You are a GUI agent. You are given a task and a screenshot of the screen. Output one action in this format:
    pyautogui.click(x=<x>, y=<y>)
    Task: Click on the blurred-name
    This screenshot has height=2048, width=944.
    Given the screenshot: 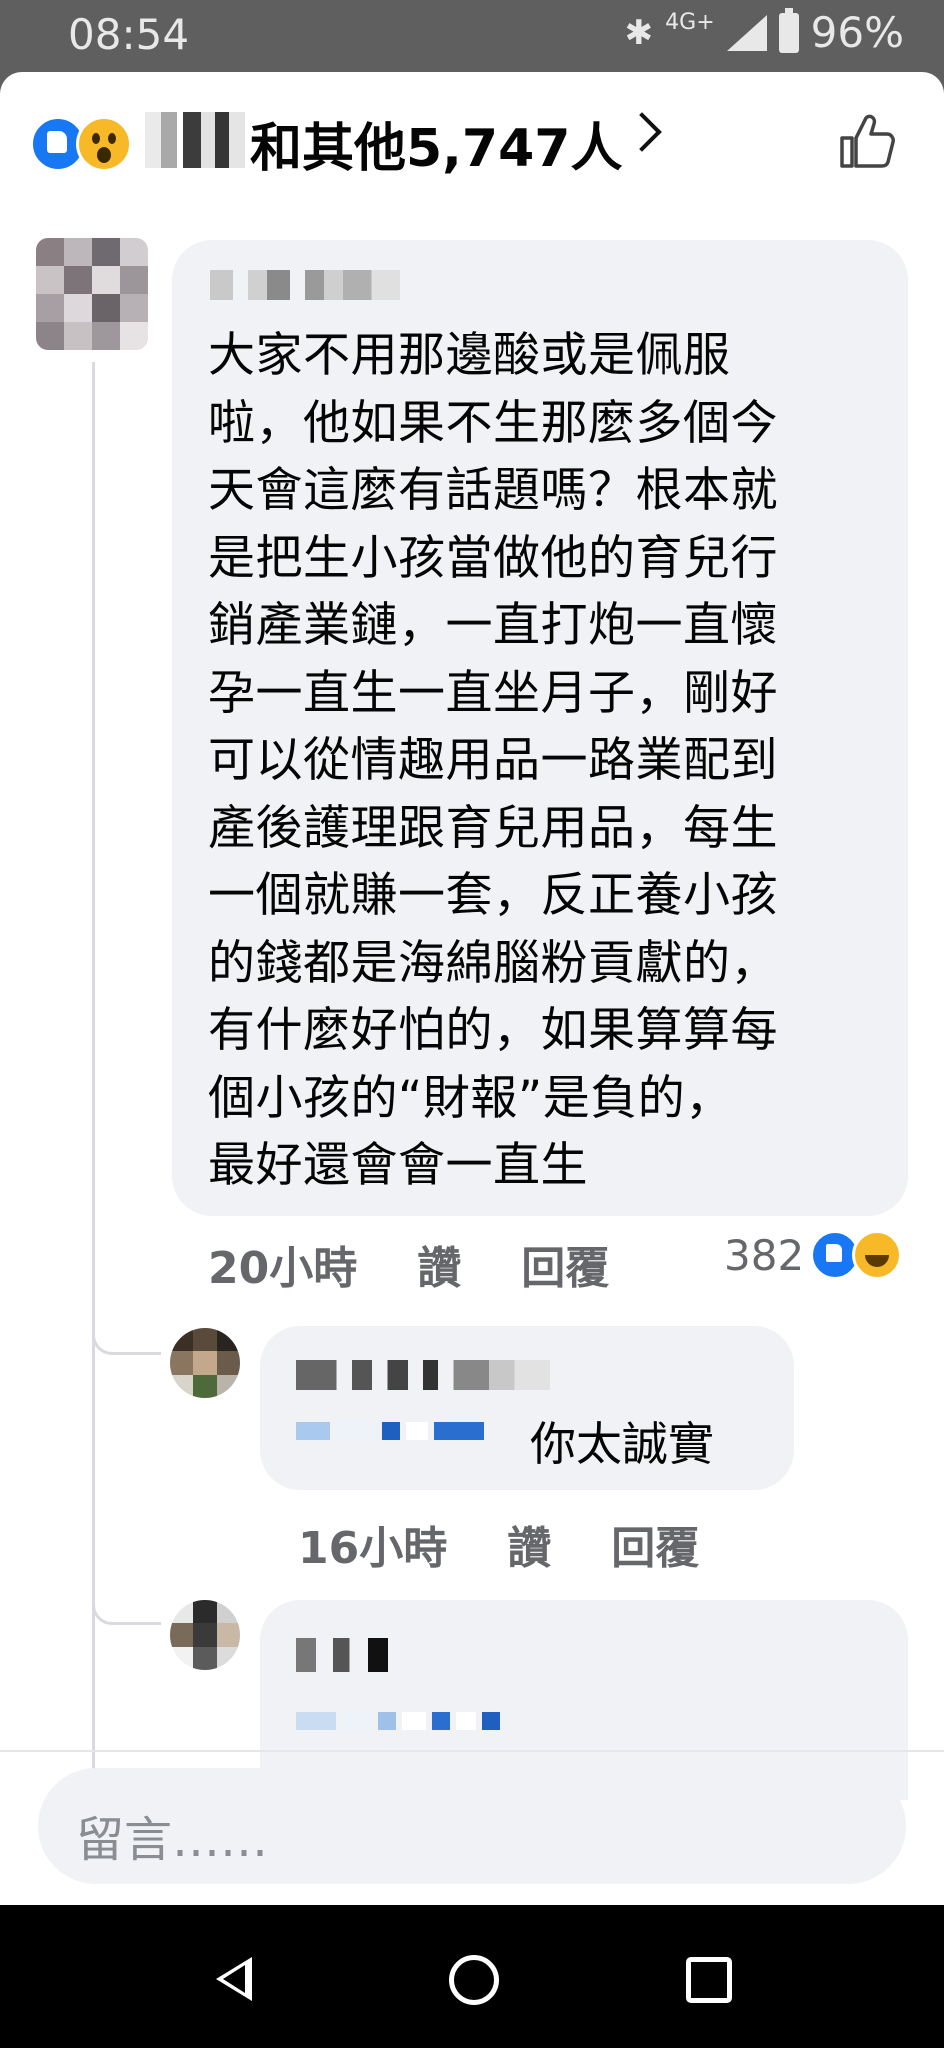 What is the action you would take?
    pyautogui.click(x=195, y=140)
    